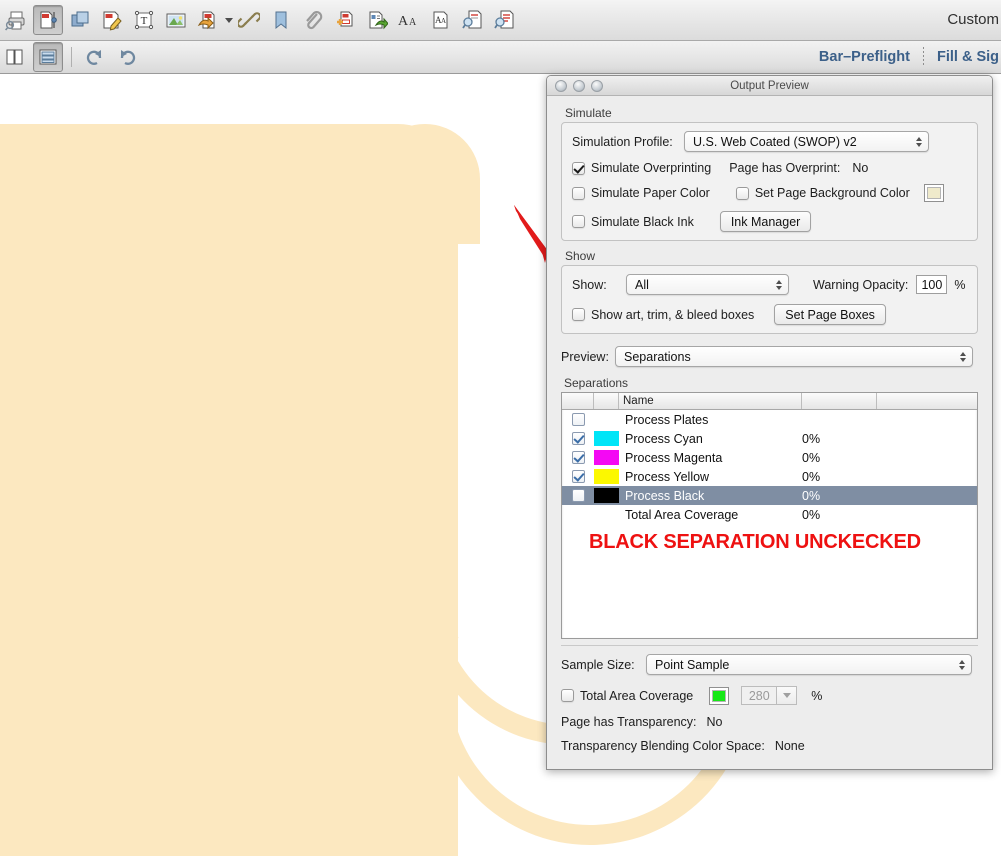 This screenshot has width=1001, height=856. What do you see at coordinates (345, 20) in the screenshot?
I see `add-stamp-icon` at bounding box center [345, 20].